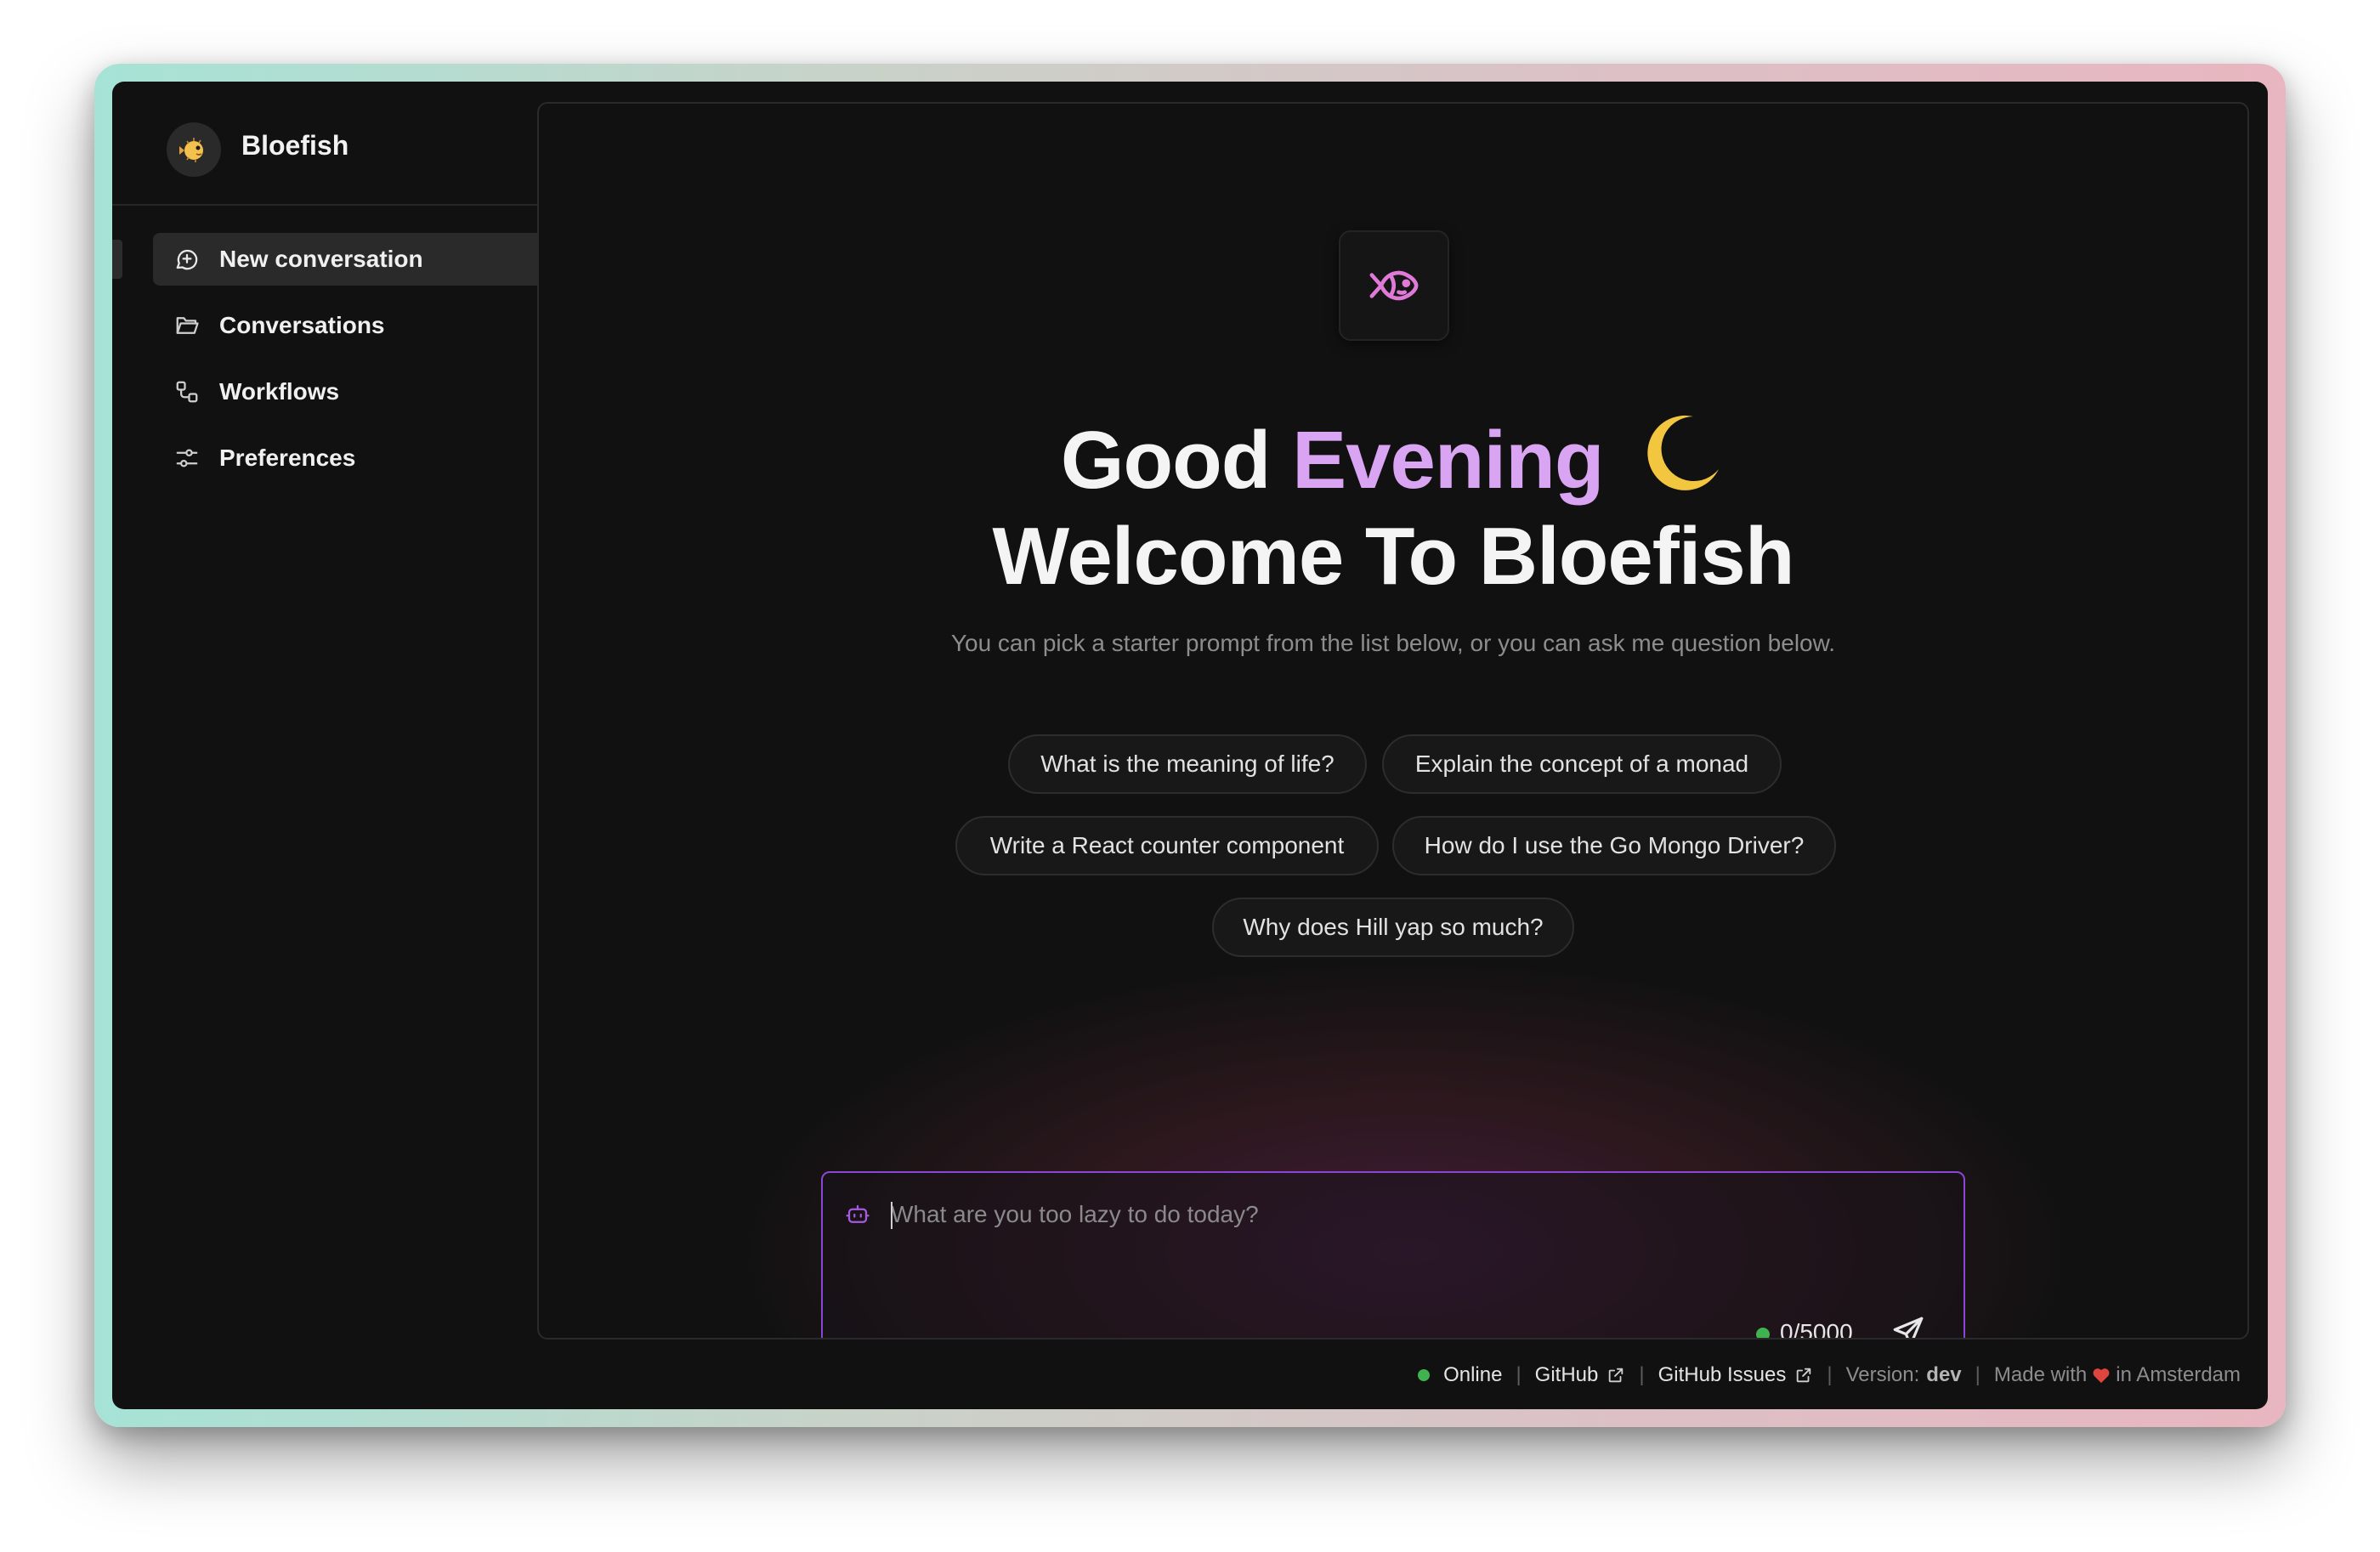 This screenshot has width=2380, height=1552. I want to click on char-count: 0/5000, so click(1816, 1330).